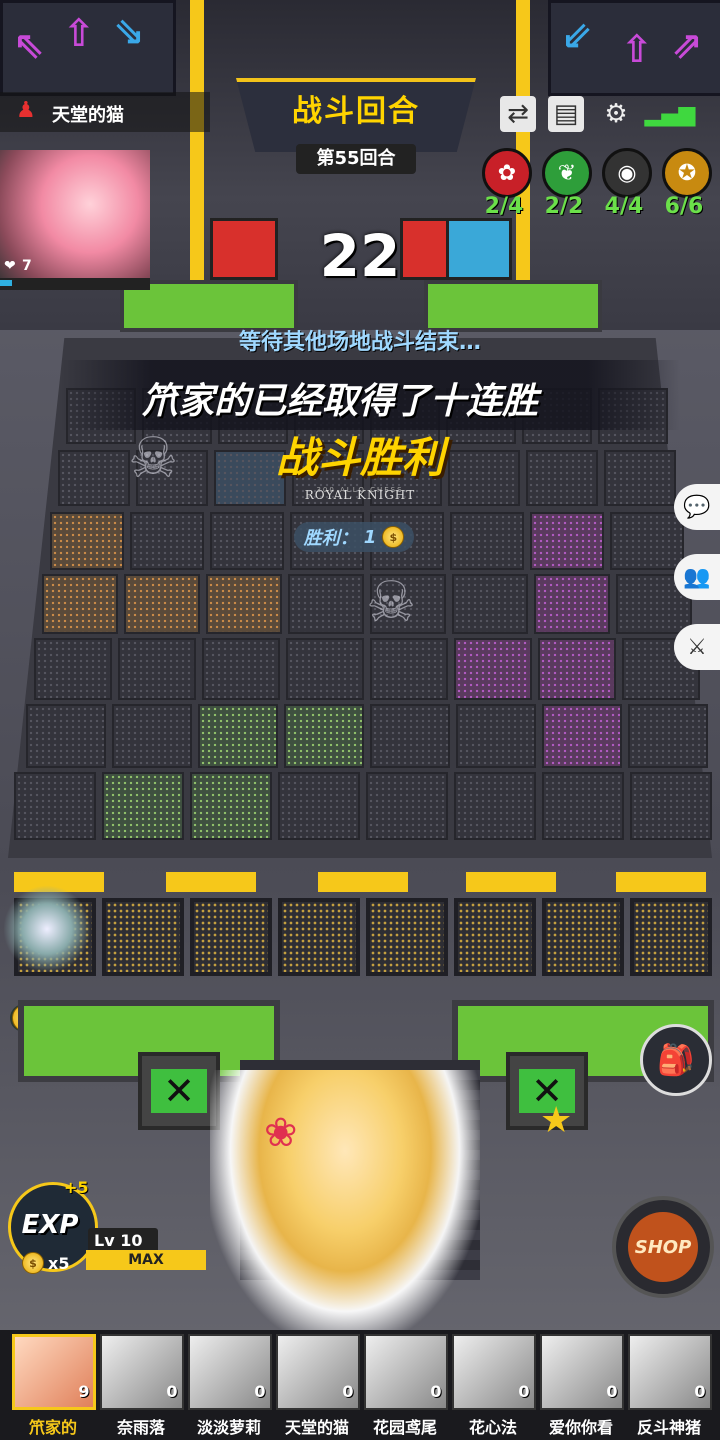 This screenshot has width=720, height=1440. Describe the element at coordinates (356, 111) in the screenshot. I see `round-title: 战斗回合` at that location.